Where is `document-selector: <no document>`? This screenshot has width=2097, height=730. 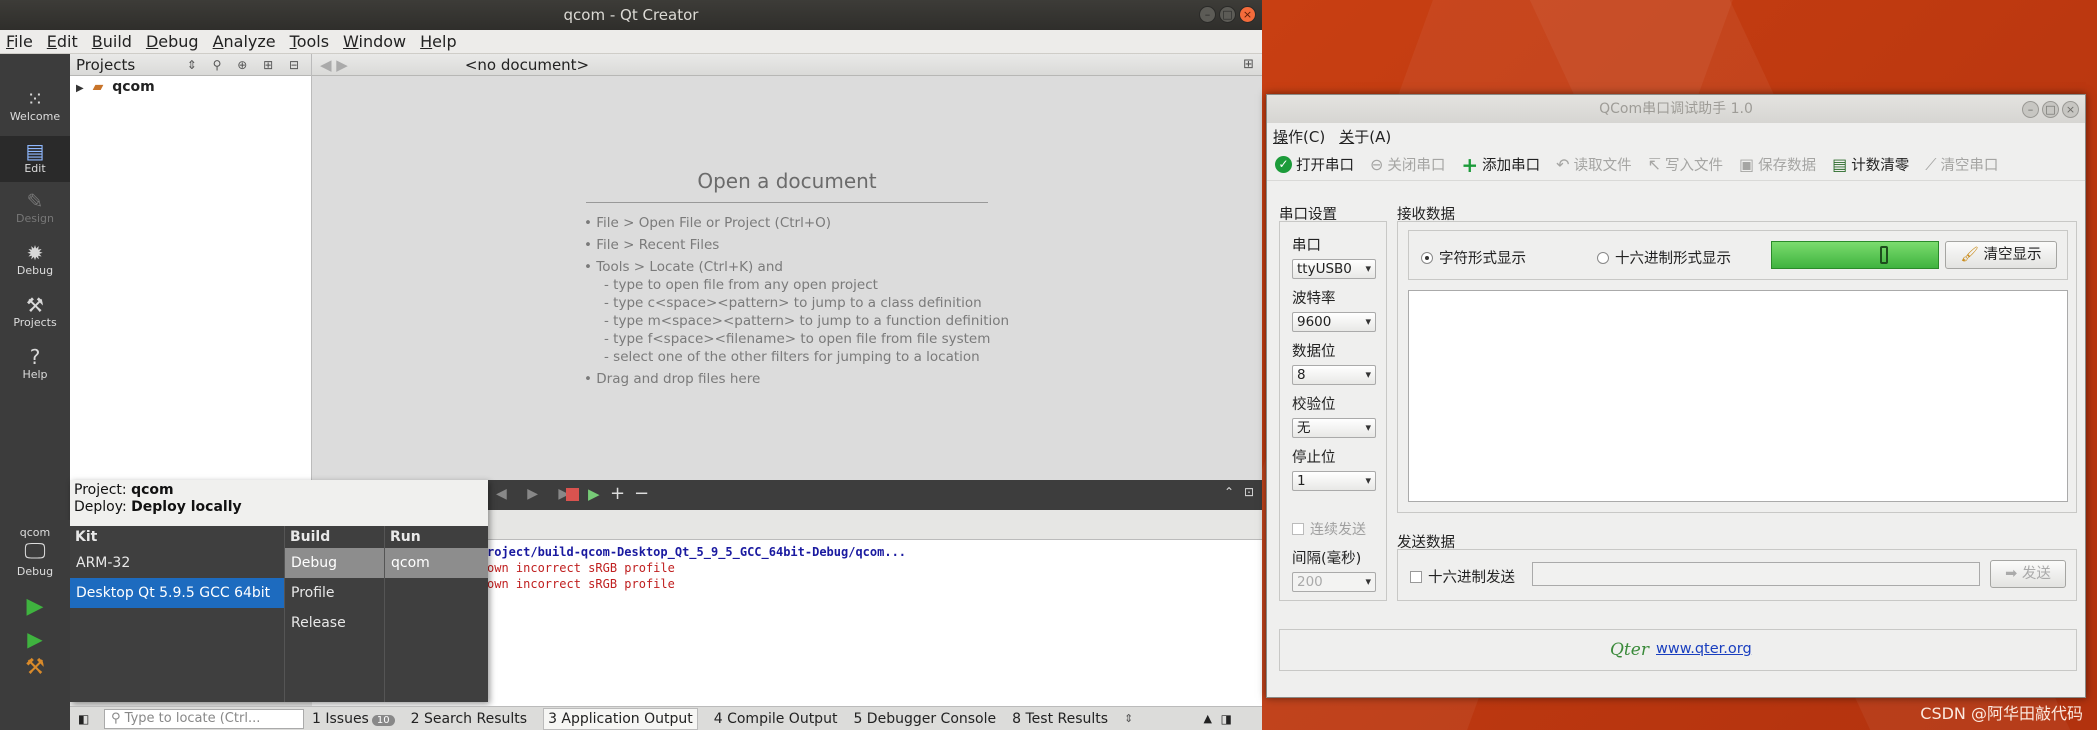
document-selector: <no document> is located at coordinates (527, 65).